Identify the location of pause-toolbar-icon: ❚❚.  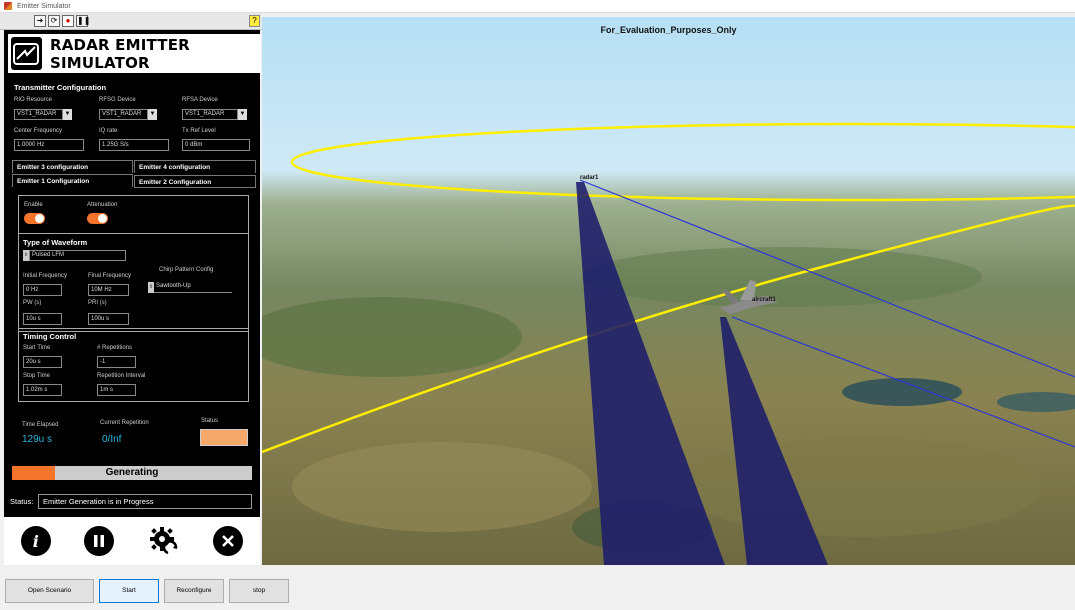
(83, 21).